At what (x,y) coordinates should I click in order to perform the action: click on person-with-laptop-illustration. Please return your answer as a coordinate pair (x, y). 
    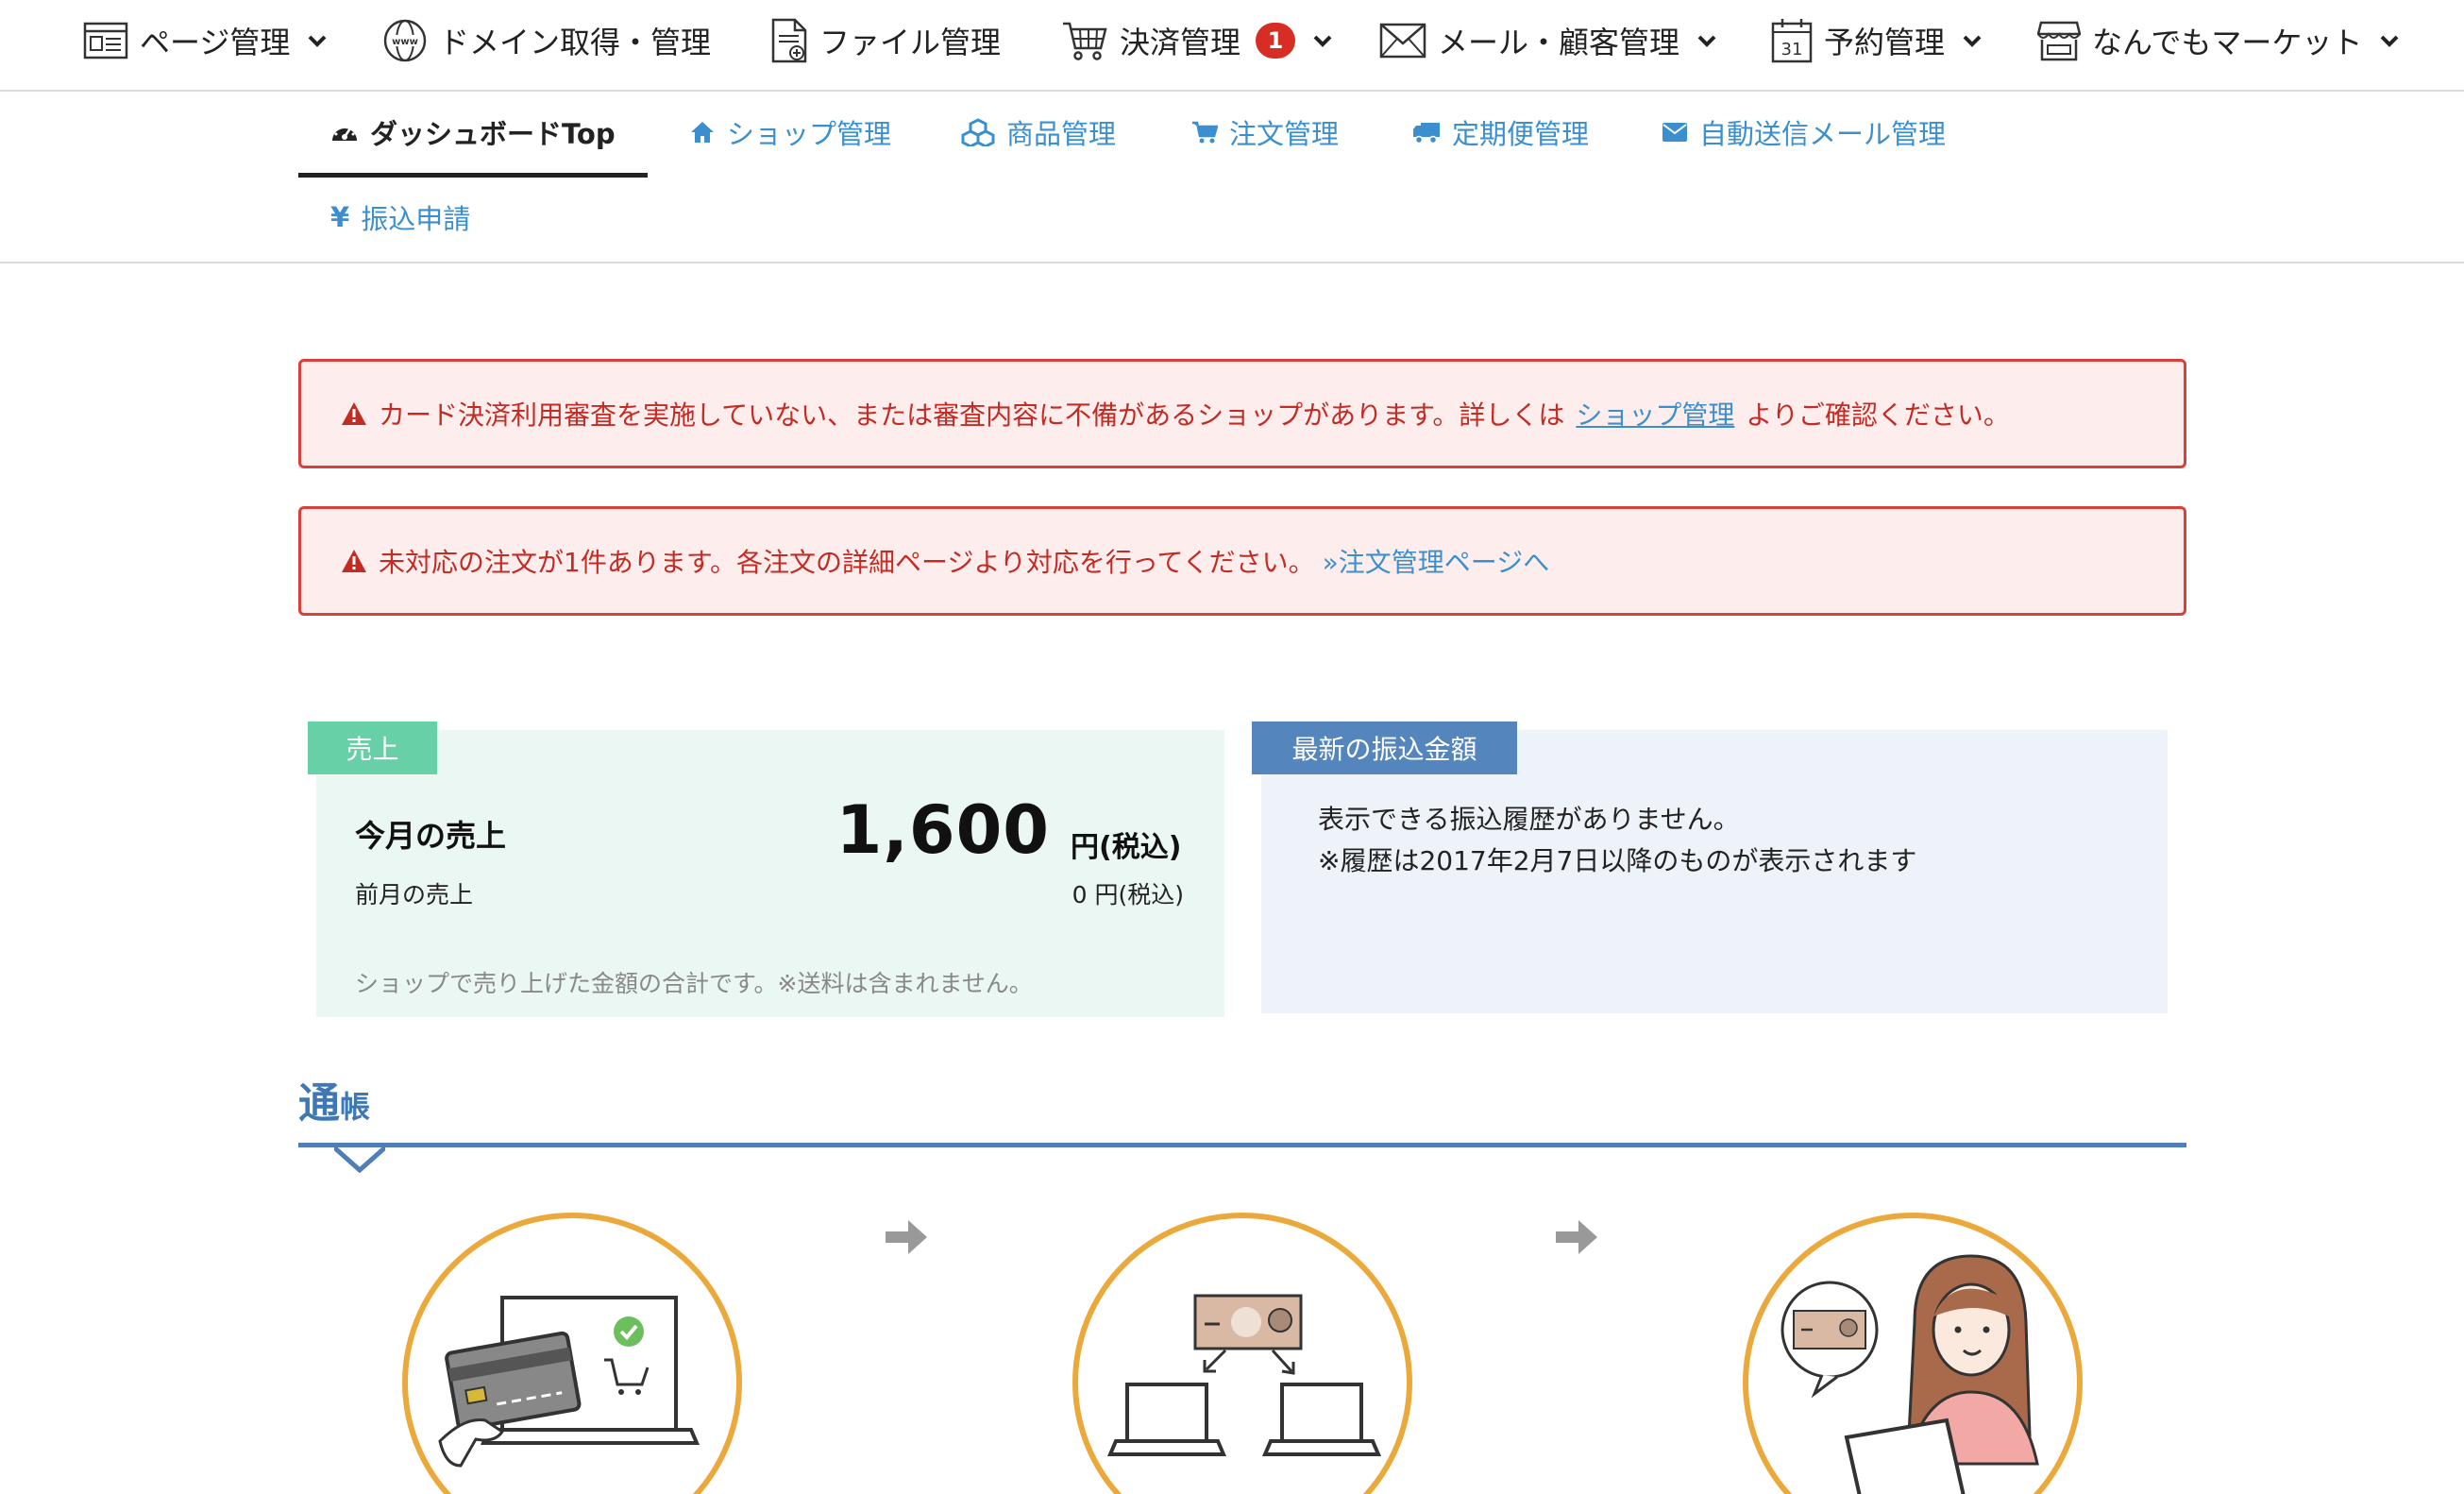
    Looking at the image, I should click on (1909, 1374).